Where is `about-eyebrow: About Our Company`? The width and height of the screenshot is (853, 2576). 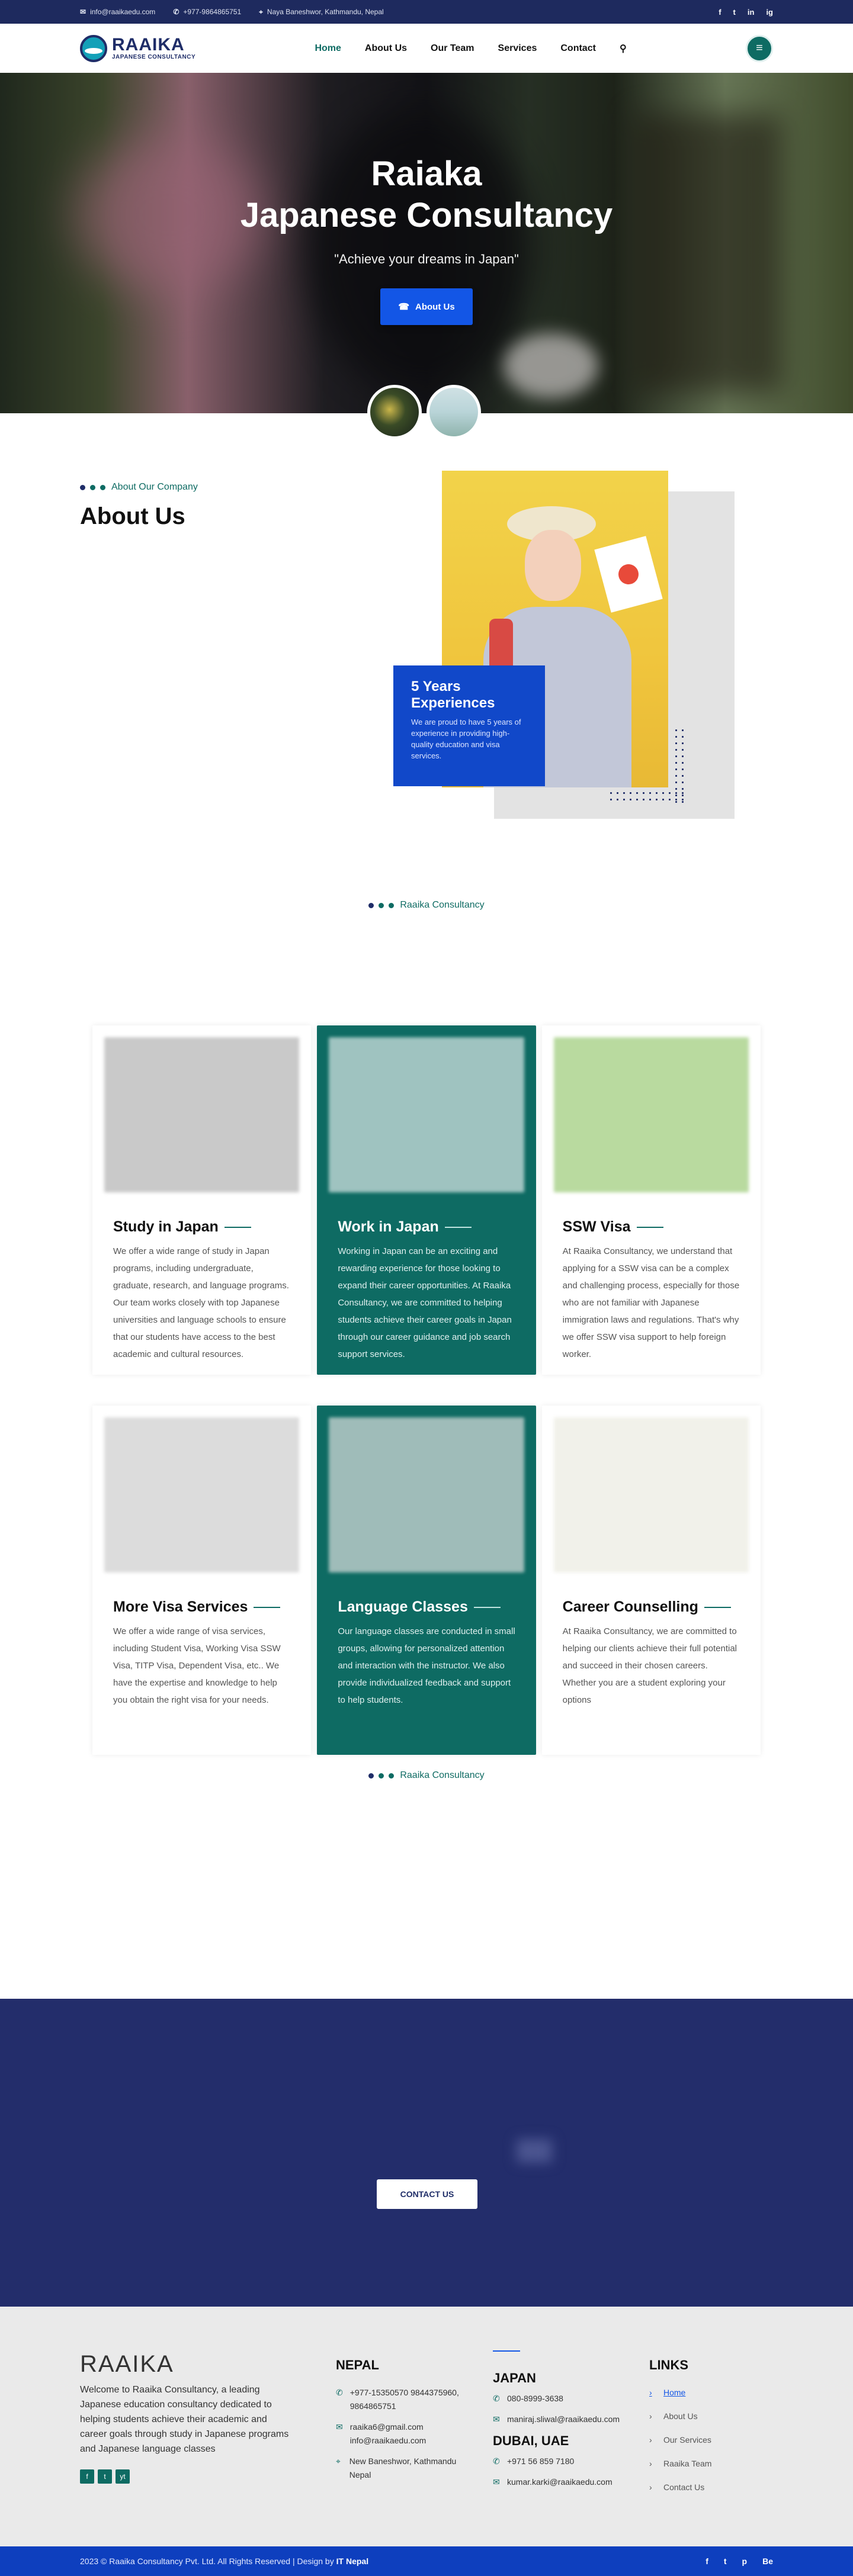
about-eyebrow: About Our Company is located at coordinates (139, 488).